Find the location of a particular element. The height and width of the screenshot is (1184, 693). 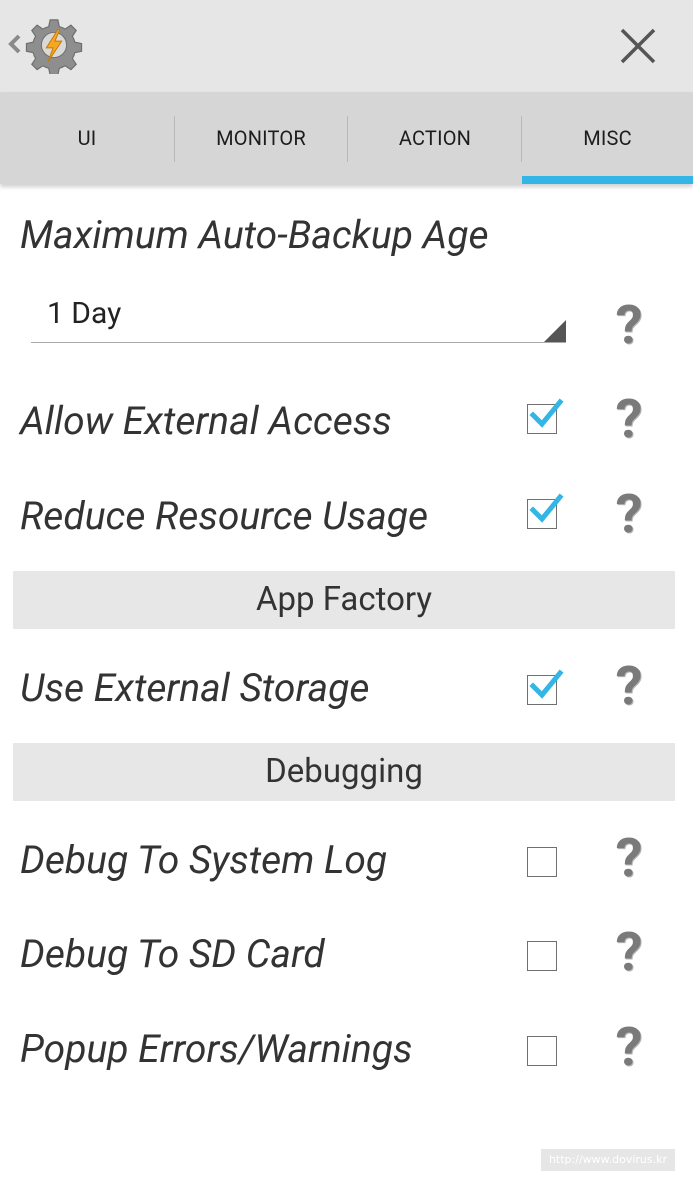

use-external-storage-label: Use External Storage is located at coordinates (195, 688).